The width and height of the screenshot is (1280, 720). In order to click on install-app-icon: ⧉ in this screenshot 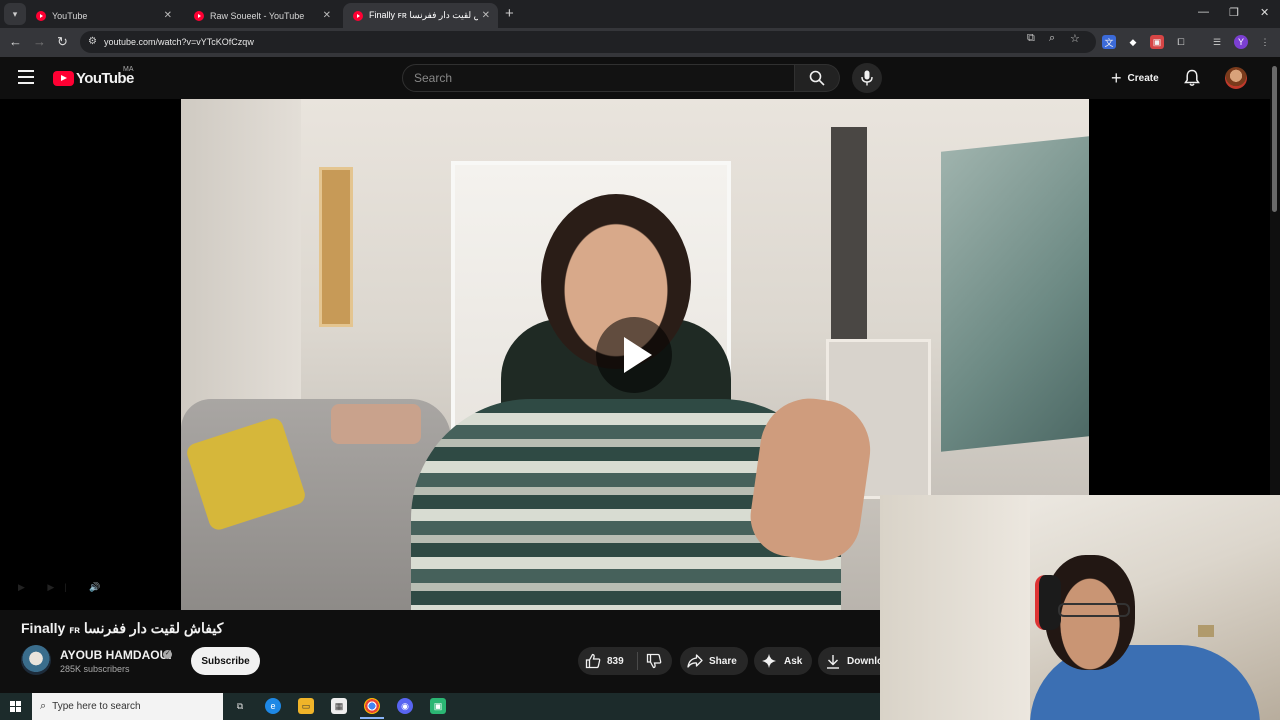, I will do `click(1031, 38)`.